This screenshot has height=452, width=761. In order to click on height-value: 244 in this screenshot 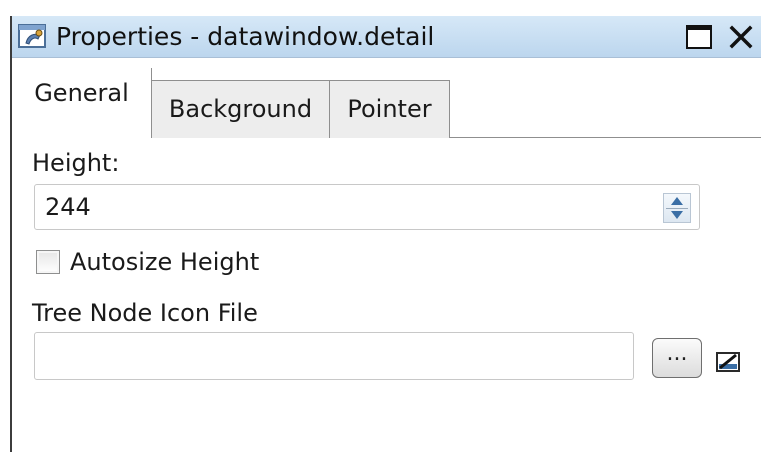, I will do `click(68, 207)`.